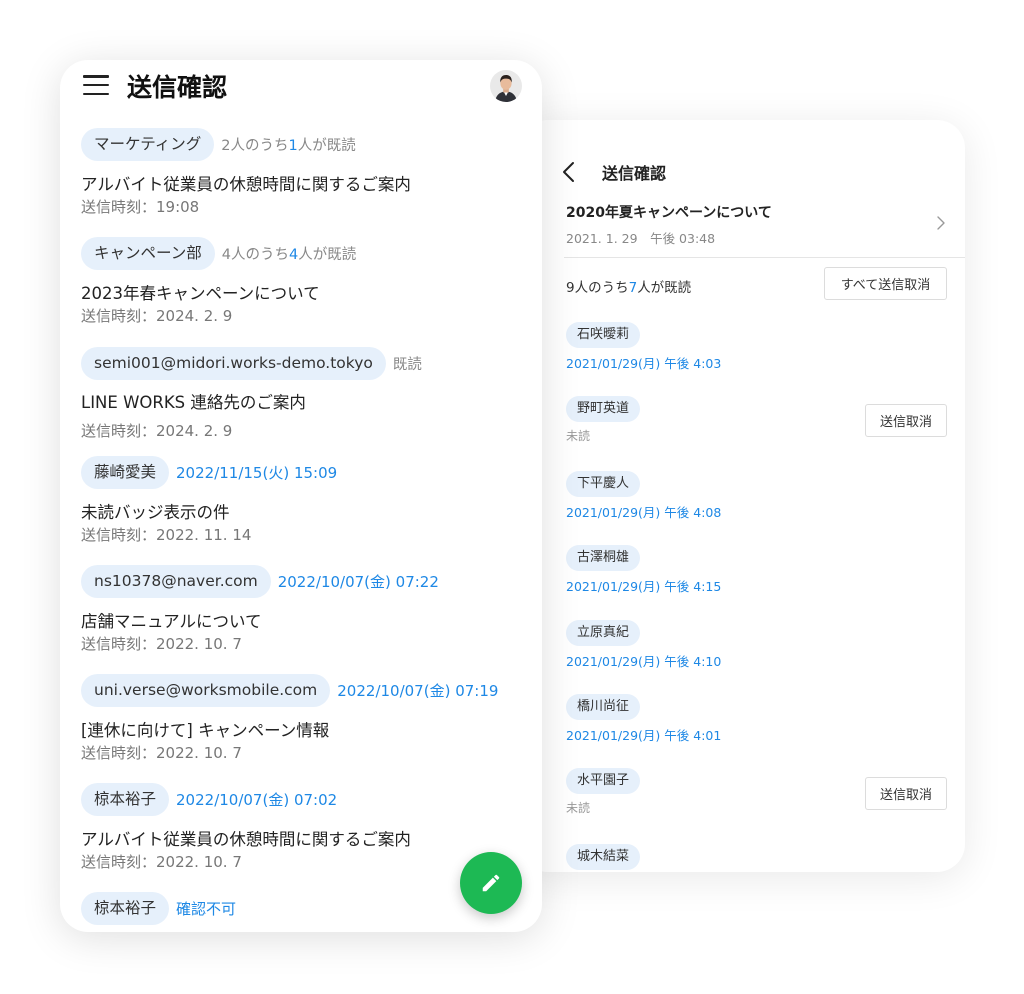  I want to click on message-subject: LINE WORKS 連絡先のご案内, so click(193, 402).